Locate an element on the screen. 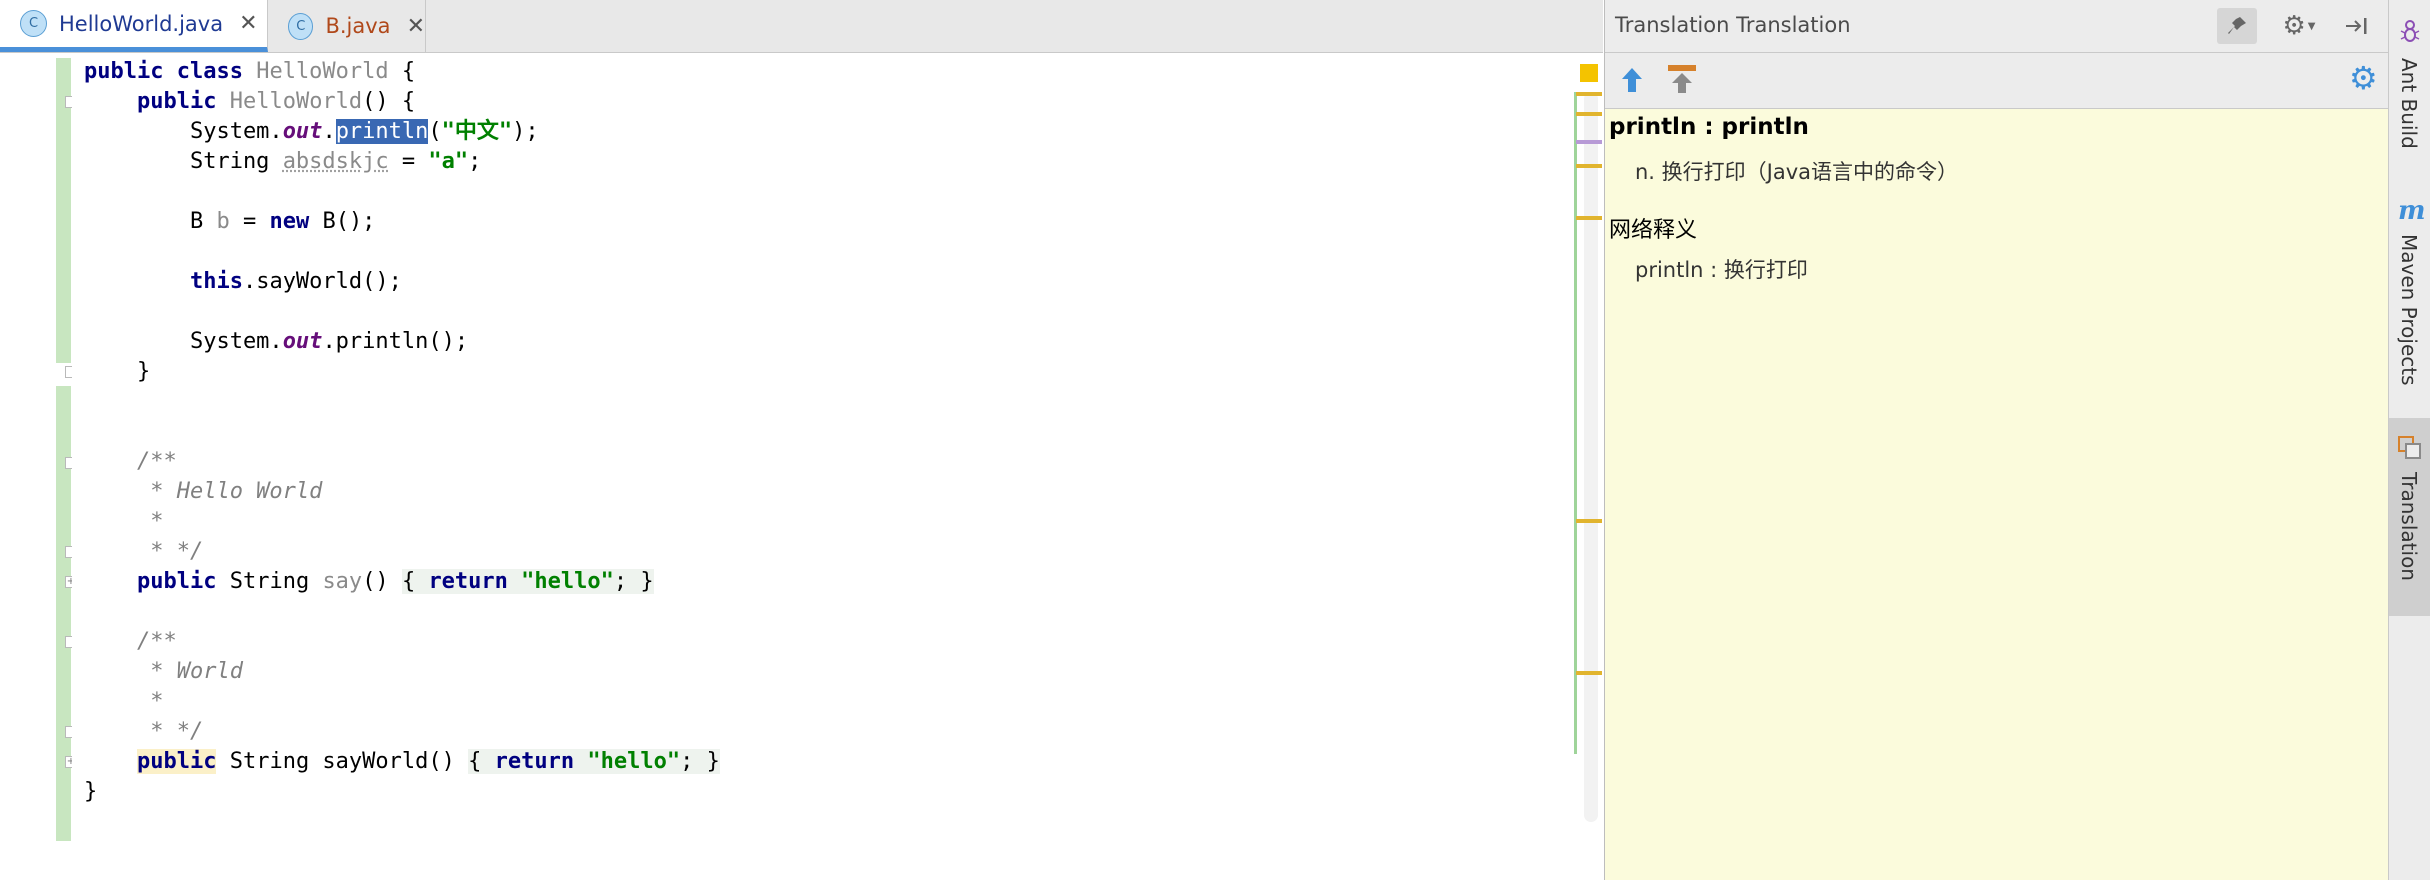 The width and height of the screenshot is (2430, 880). tab-b-java: C B.java ✕ is located at coordinates (347, 26).